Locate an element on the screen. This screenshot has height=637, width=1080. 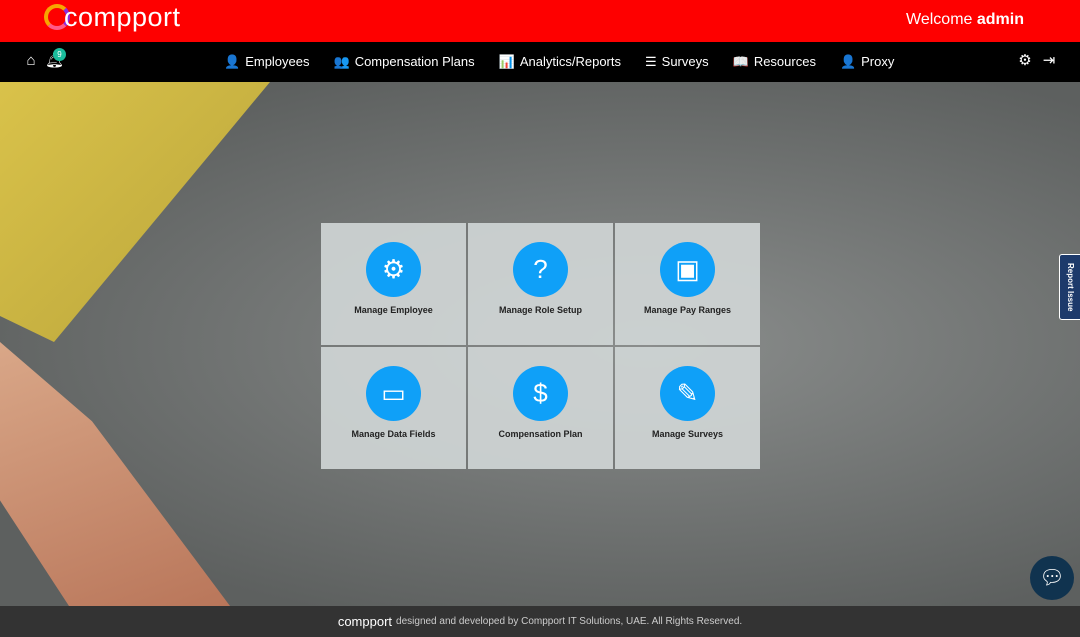
nav-item-resources: 📖 Resources is located at coordinates (774, 62).